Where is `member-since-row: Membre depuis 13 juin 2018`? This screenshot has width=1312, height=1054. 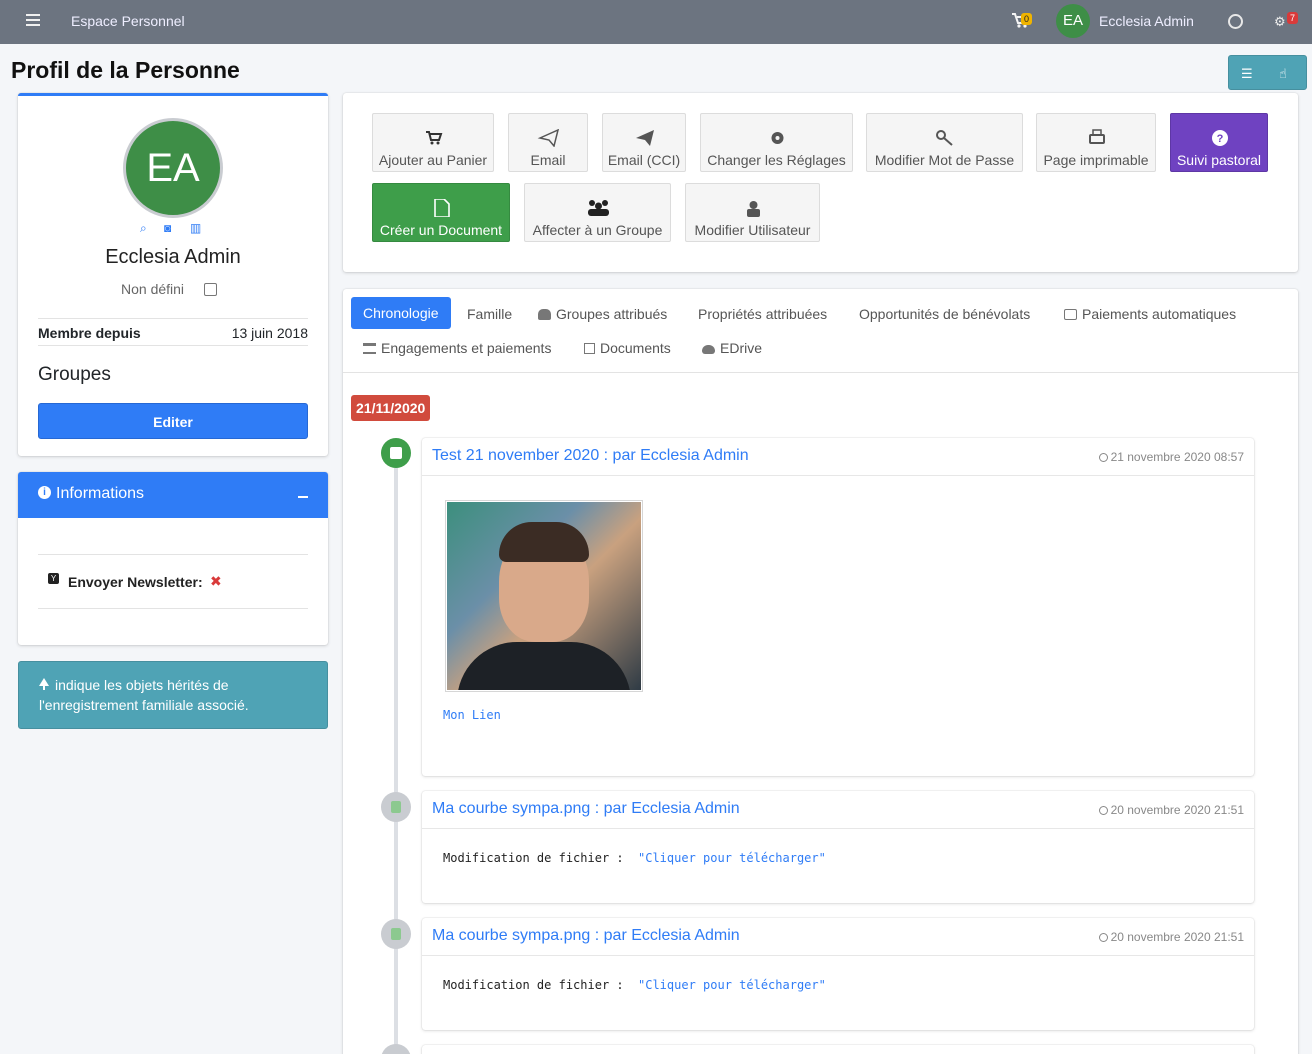 member-since-row: Membre depuis 13 juin 2018 is located at coordinates (173, 332).